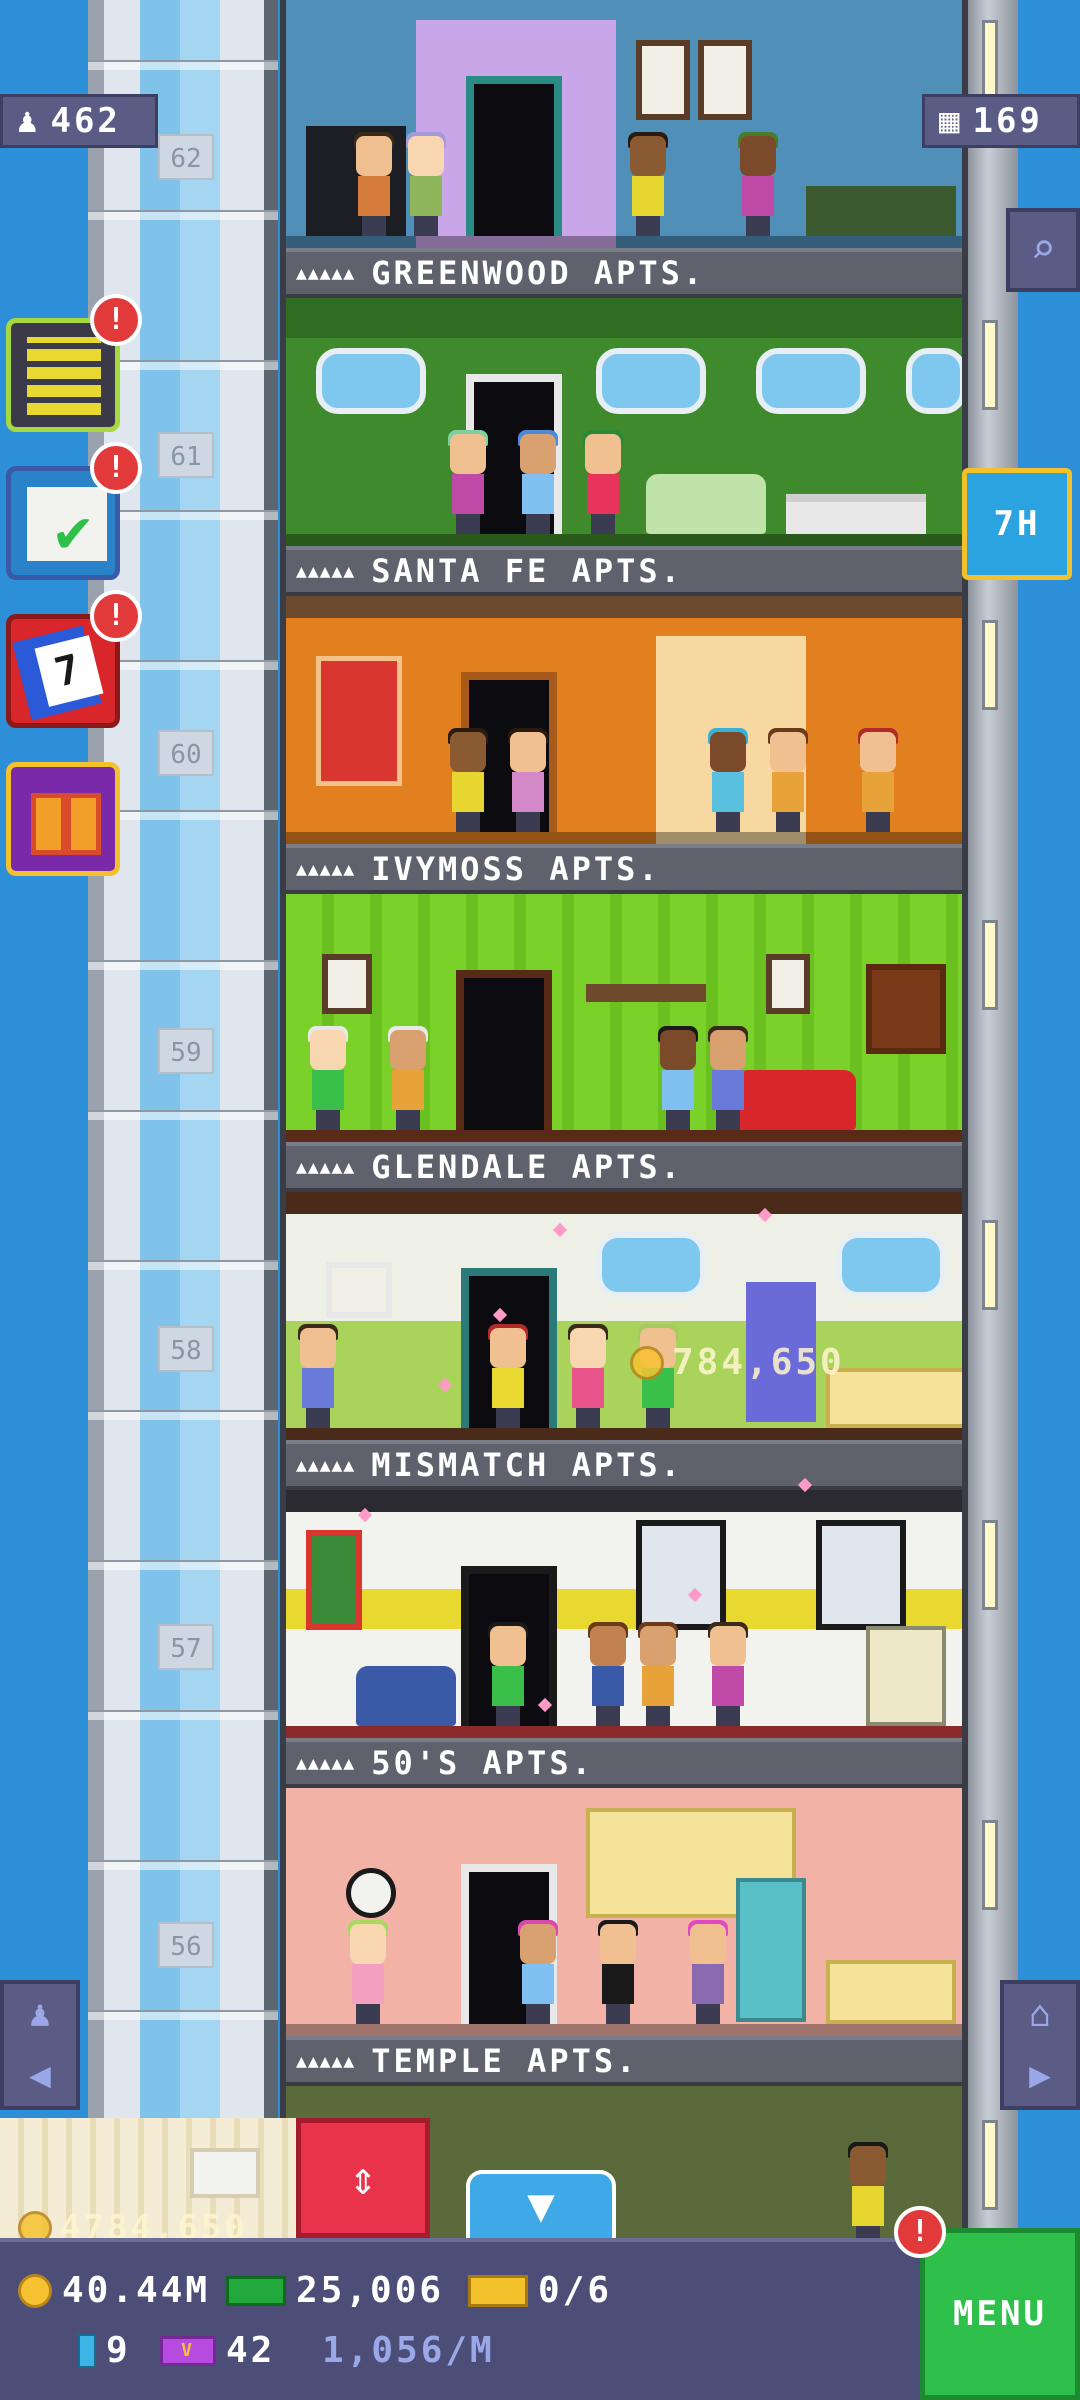 The width and height of the screenshot is (1080, 2400). Describe the element at coordinates (1007, 121) in the screenshot. I see `floor-count-value: 169` at that location.